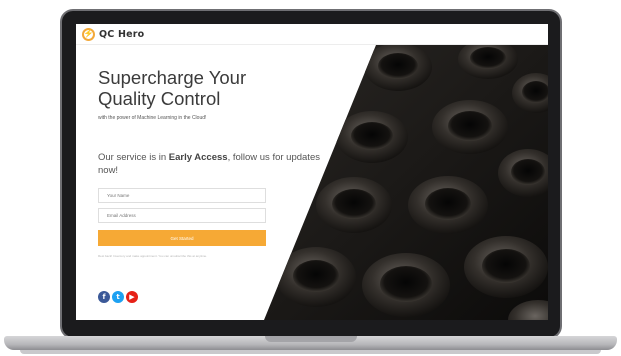 This screenshot has width=621, height=356. I want to click on service-prefix: Our service is in, so click(133, 157).